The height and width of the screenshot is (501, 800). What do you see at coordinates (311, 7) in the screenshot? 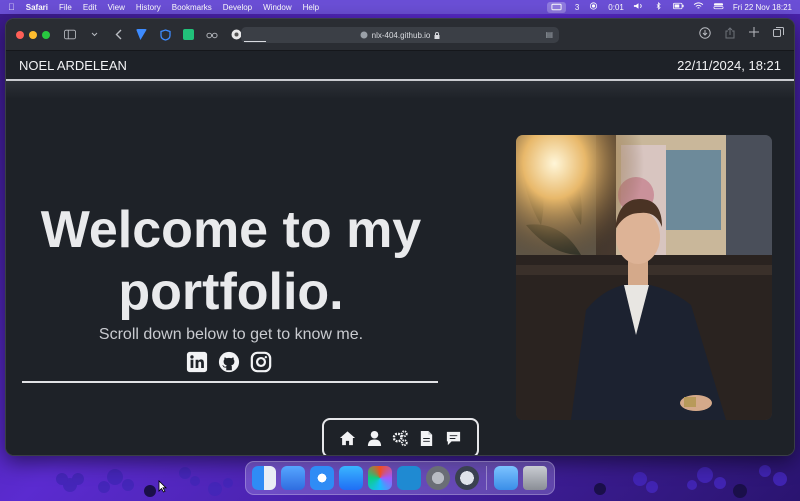
I see `menu-help: Help` at bounding box center [311, 7].